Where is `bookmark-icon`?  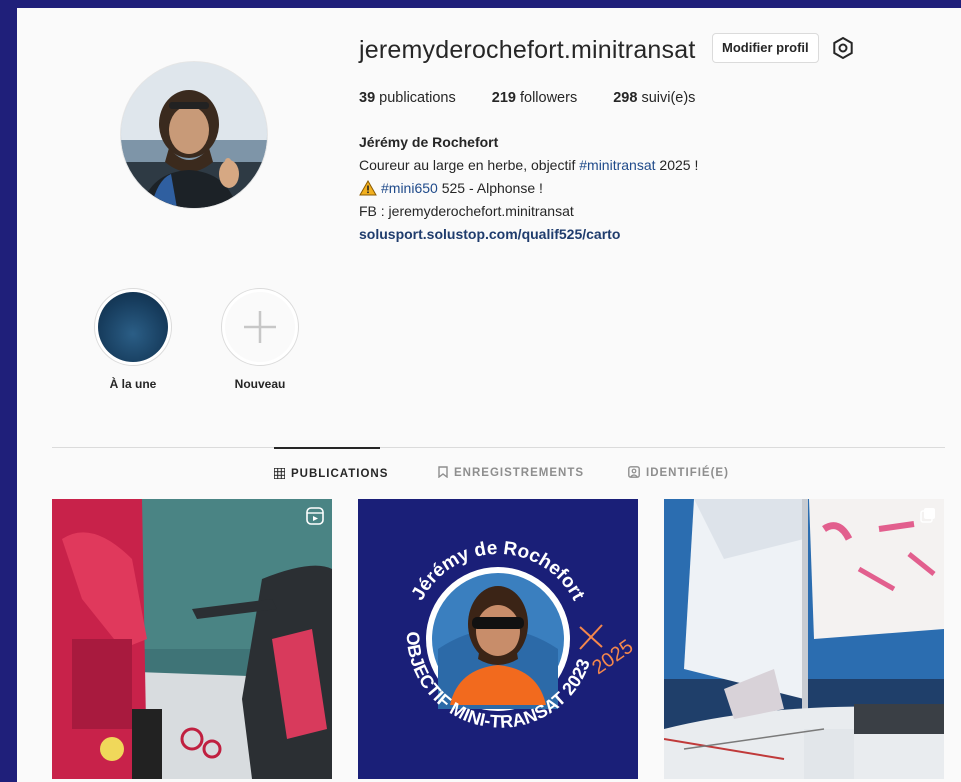
bookmark-icon is located at coordinates (443, 472).